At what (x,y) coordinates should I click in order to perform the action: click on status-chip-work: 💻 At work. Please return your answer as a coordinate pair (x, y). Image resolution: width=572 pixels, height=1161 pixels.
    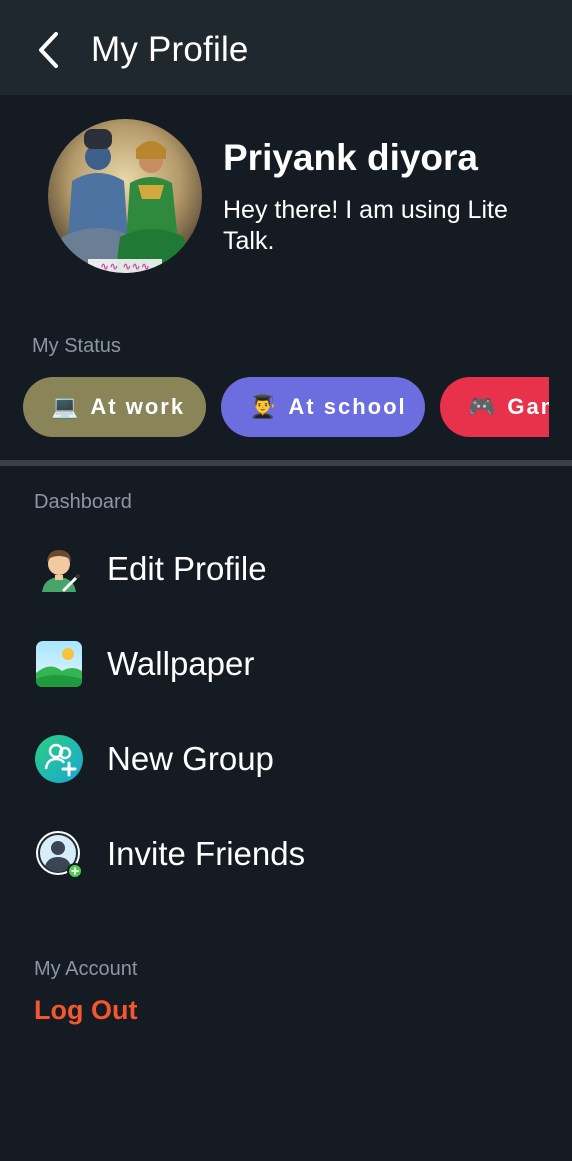
    Looking at the image, I should click on (114, 407).